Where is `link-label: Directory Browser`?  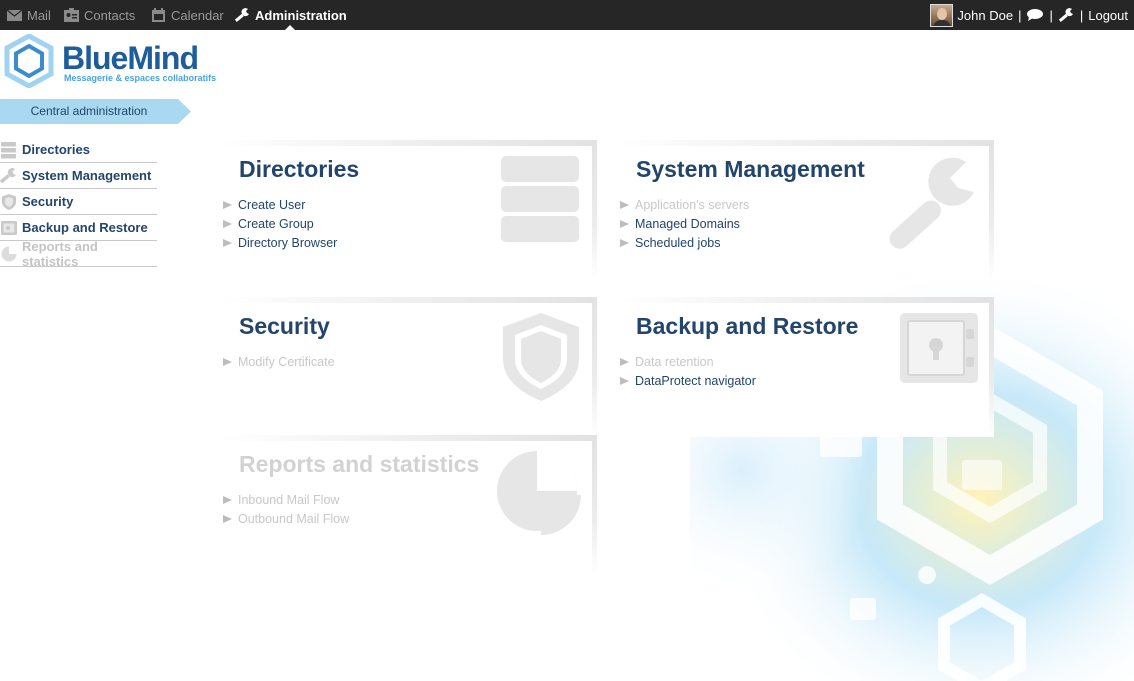
link-label: Directory Browser is located at coordinates (288, 242).